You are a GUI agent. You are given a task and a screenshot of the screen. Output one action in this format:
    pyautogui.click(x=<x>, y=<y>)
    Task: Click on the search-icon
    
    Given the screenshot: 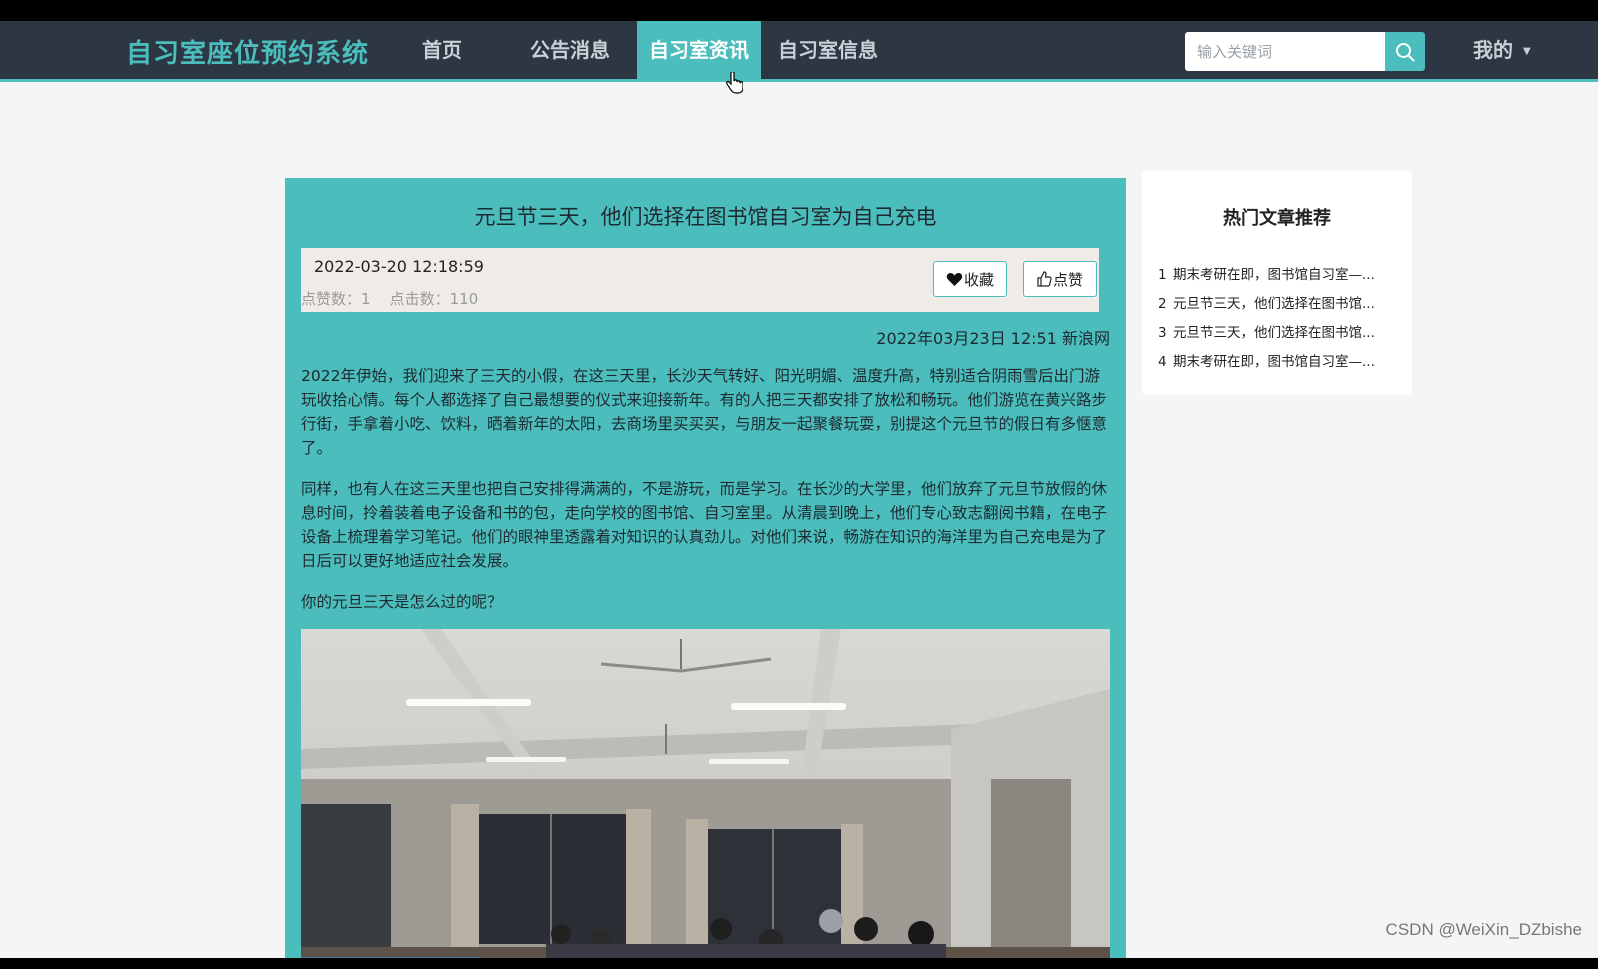 What is the action you would take?
    pyautogui.click(x=1405, y=51)
    